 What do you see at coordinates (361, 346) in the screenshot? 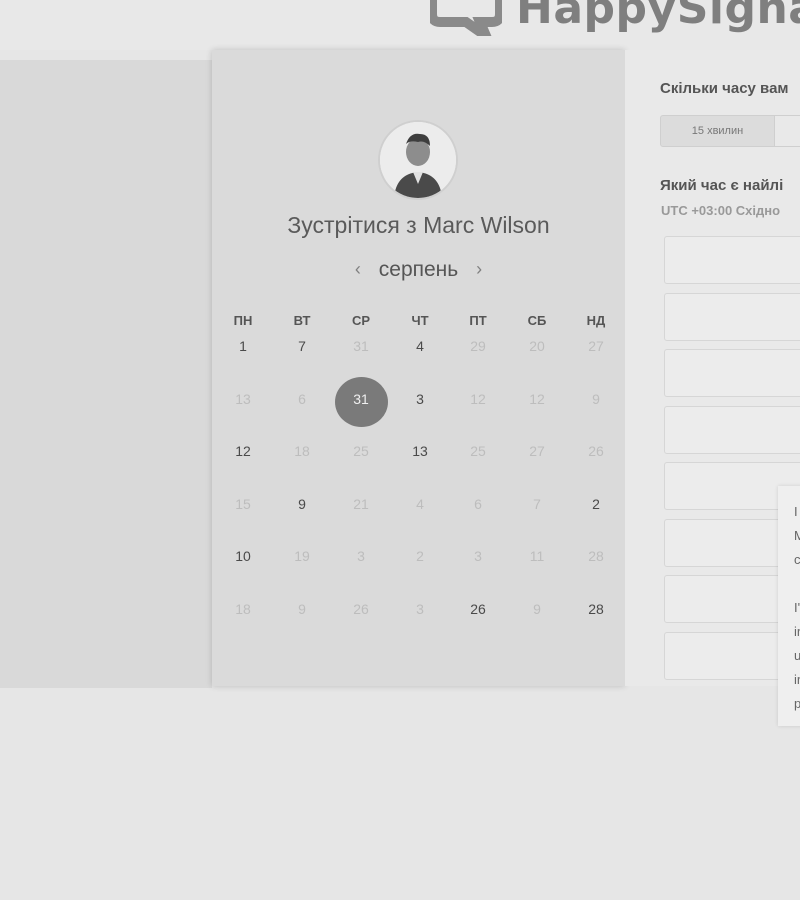
I see `calendar-day: 31` at bounding box center [361, 346].